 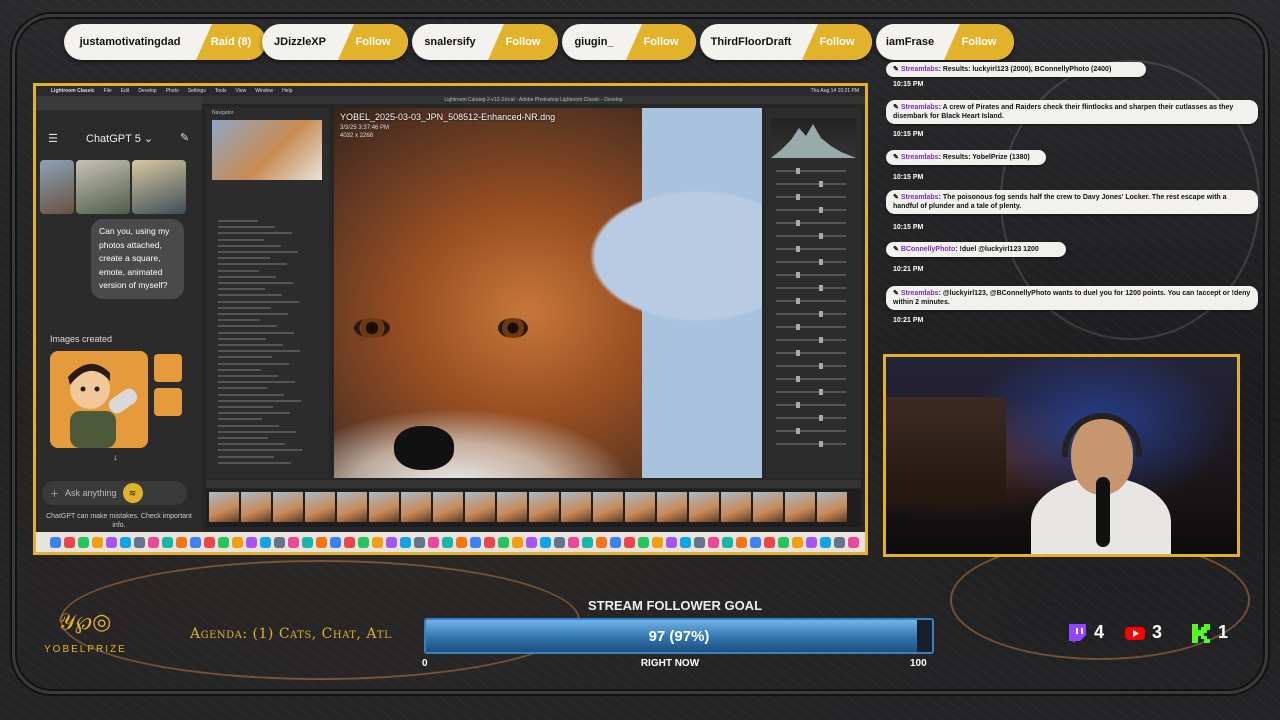 I want to click on chat-input: ＋ Ask anything 🎙 ≋, so click(x=114, y=493).